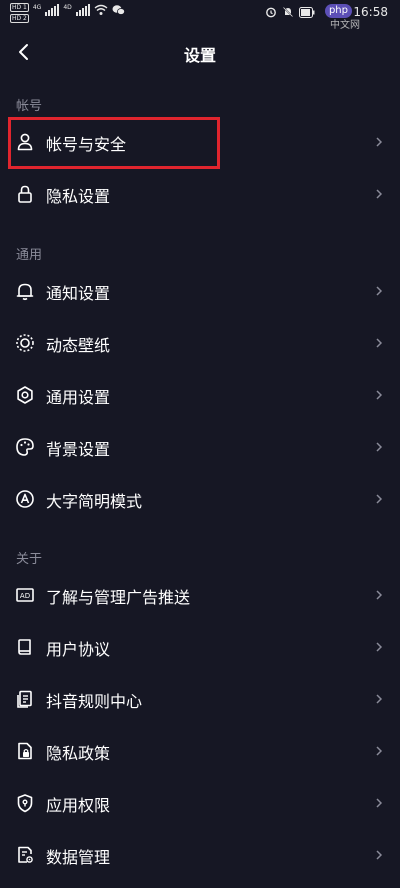 This screenshot has width=400, height=888. What do you see at coordinates (271, 12) in the screenshot?
I see `alarm-icon` at bounding box center [271, 12].